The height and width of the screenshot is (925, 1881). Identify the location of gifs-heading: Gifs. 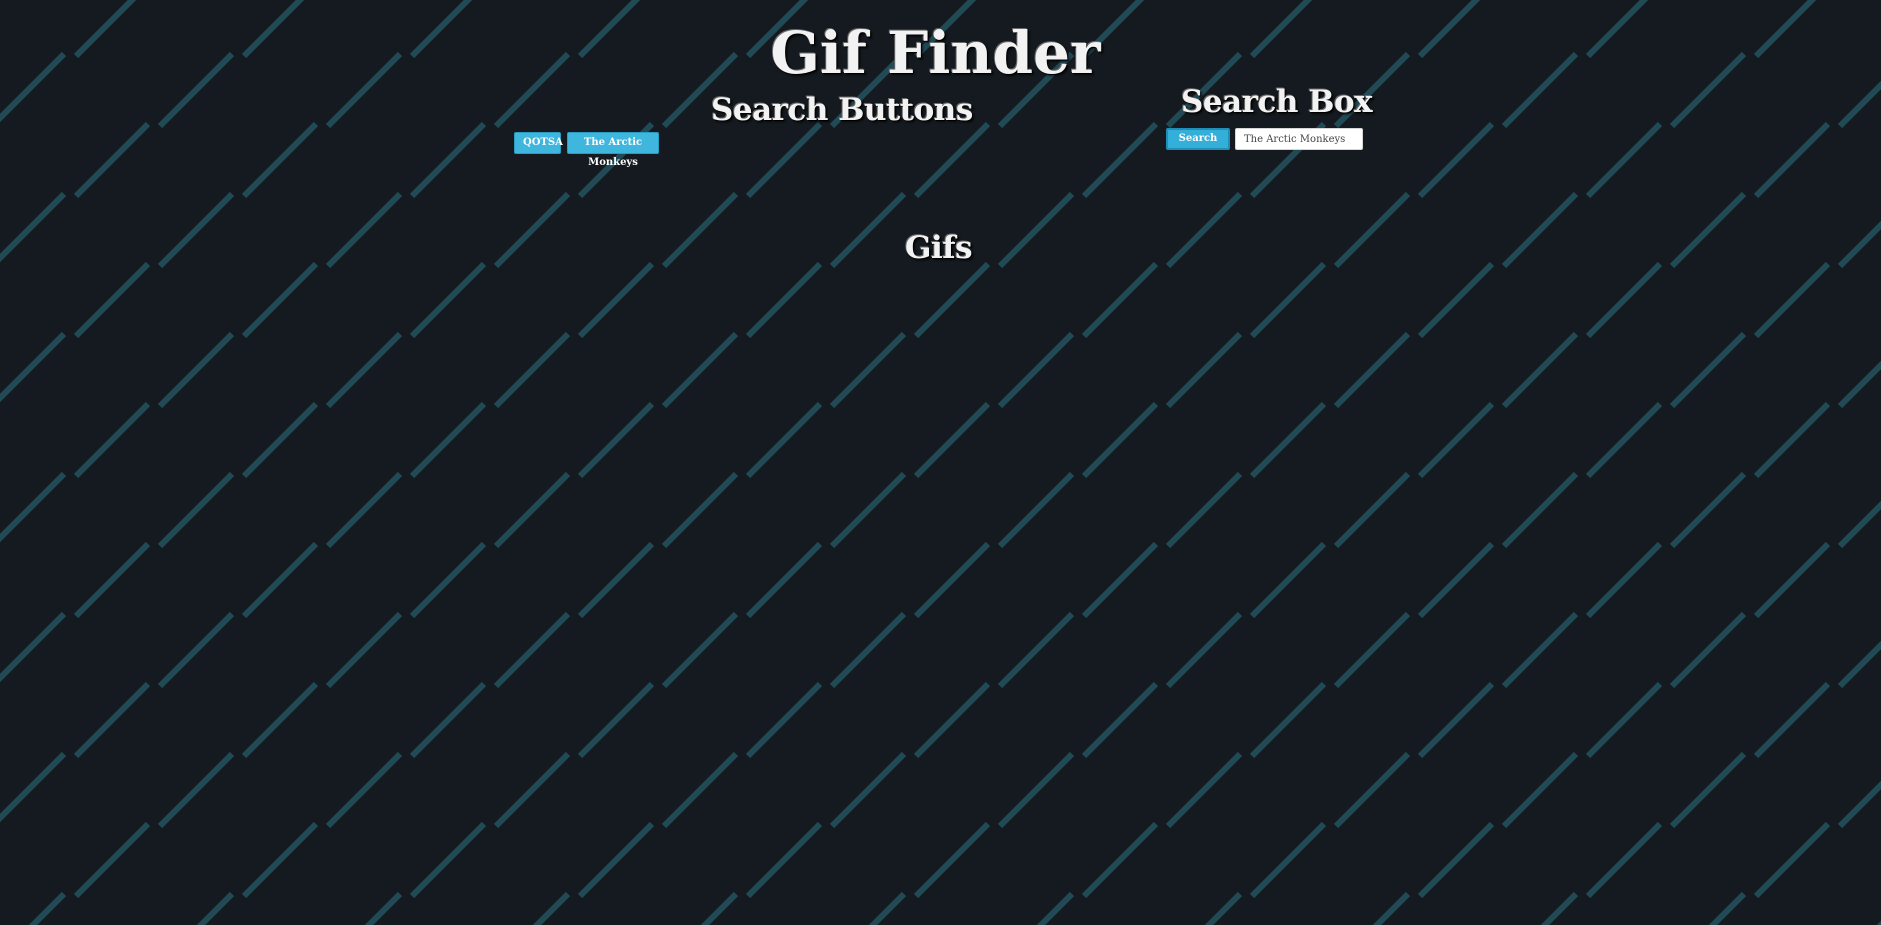
(939, 248).